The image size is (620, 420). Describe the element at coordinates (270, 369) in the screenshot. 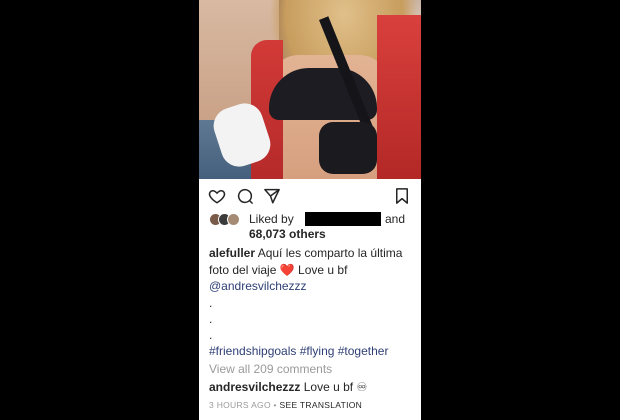

I see `view-all-comments-link: View all 209 comments` at that location.